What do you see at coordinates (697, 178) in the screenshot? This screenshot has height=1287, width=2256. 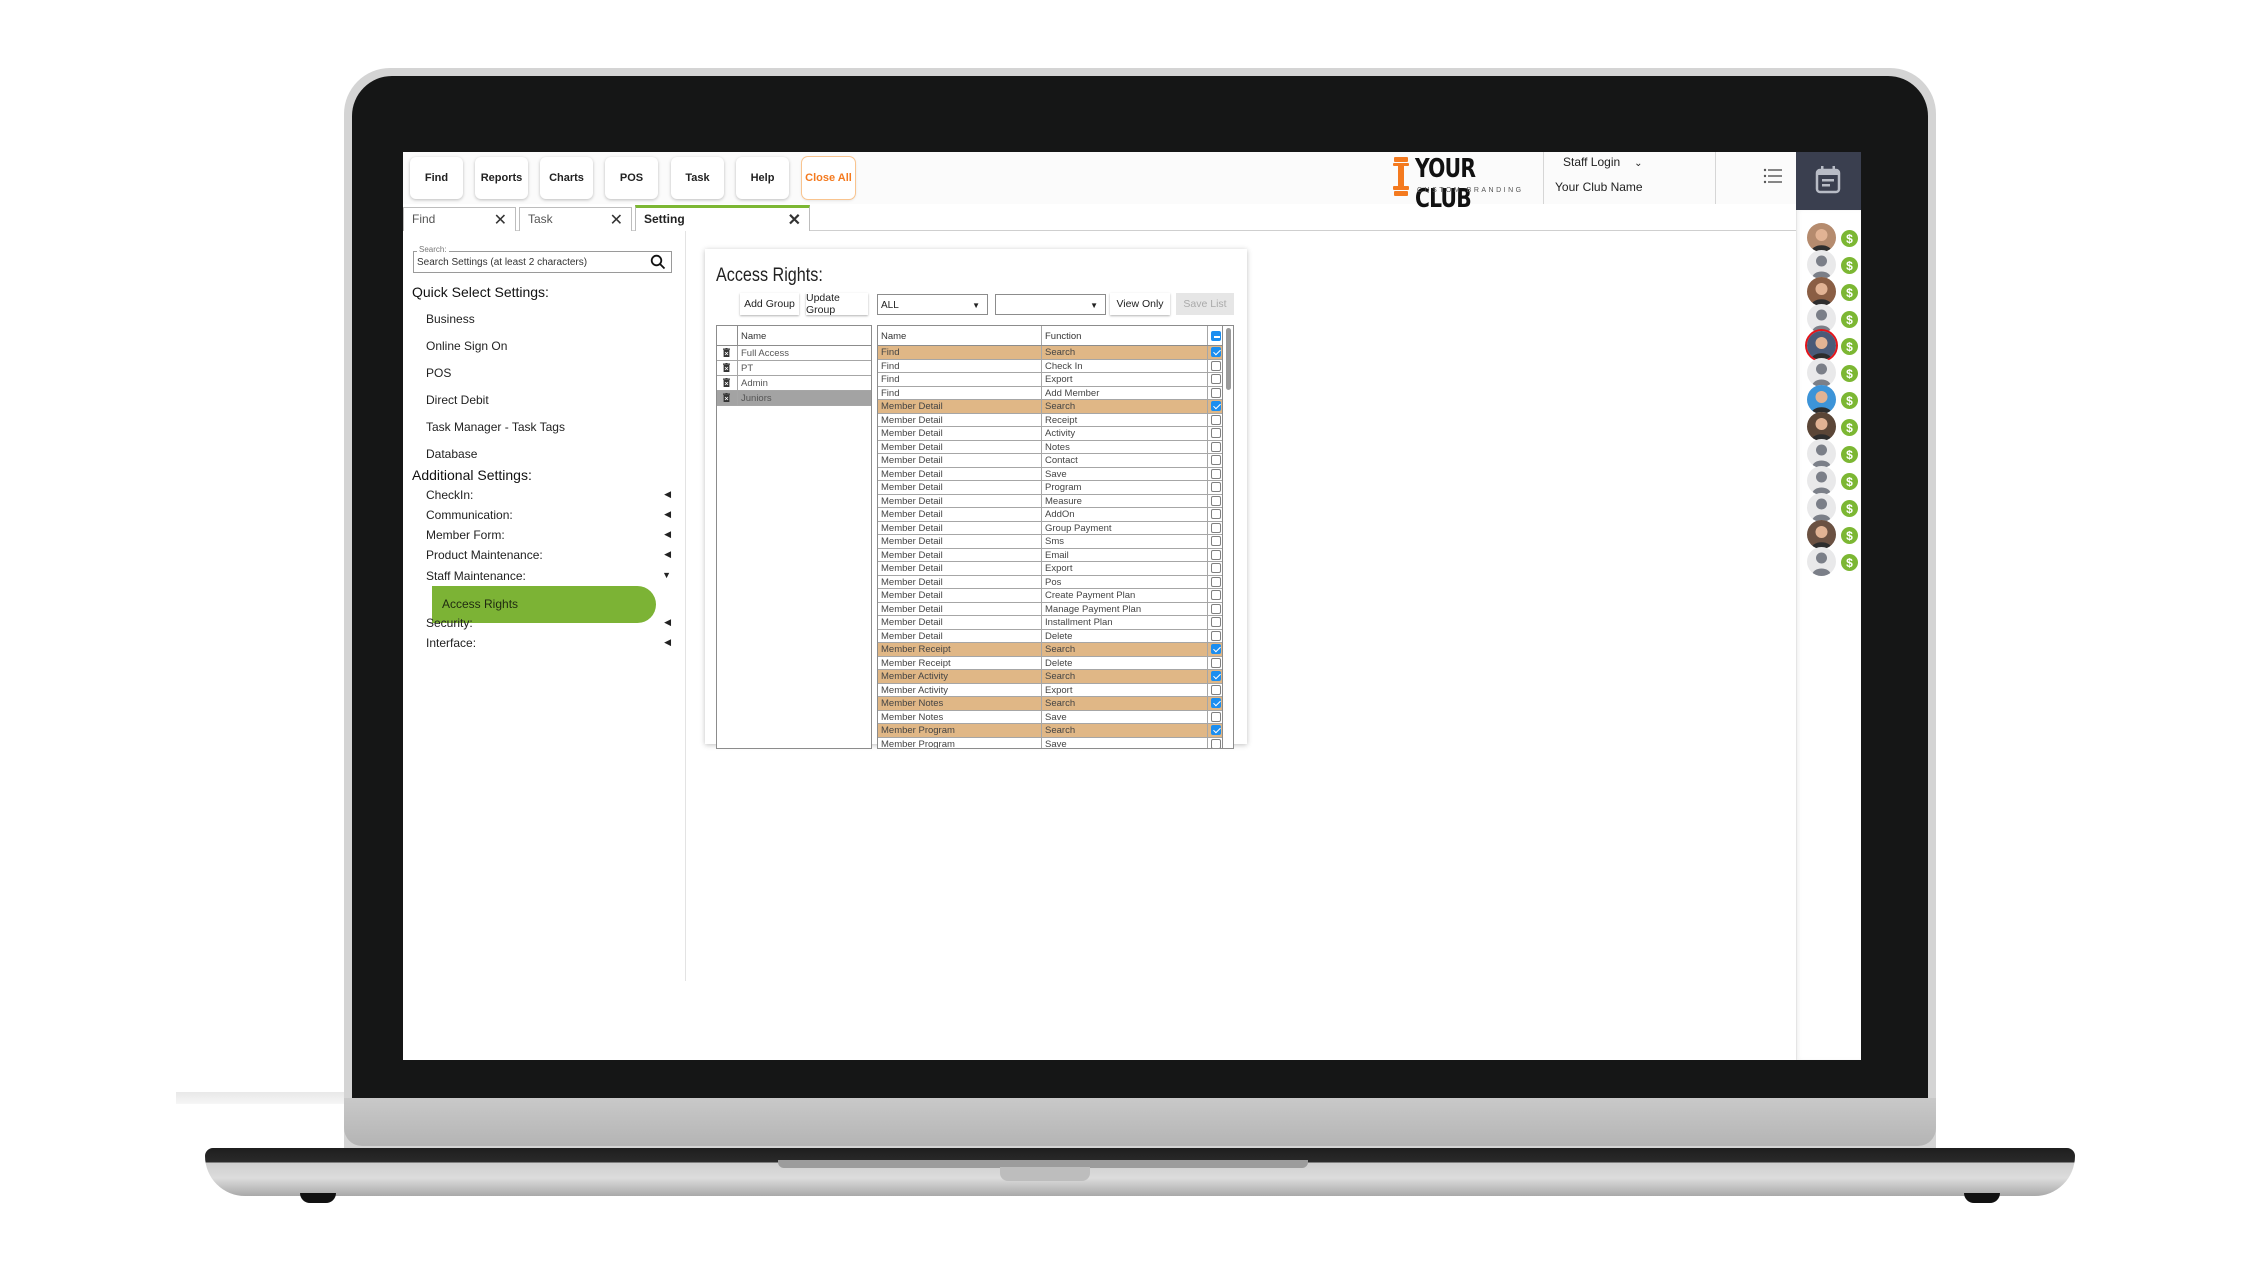 I see `task-button: Task` at bounding box center [697, 178].